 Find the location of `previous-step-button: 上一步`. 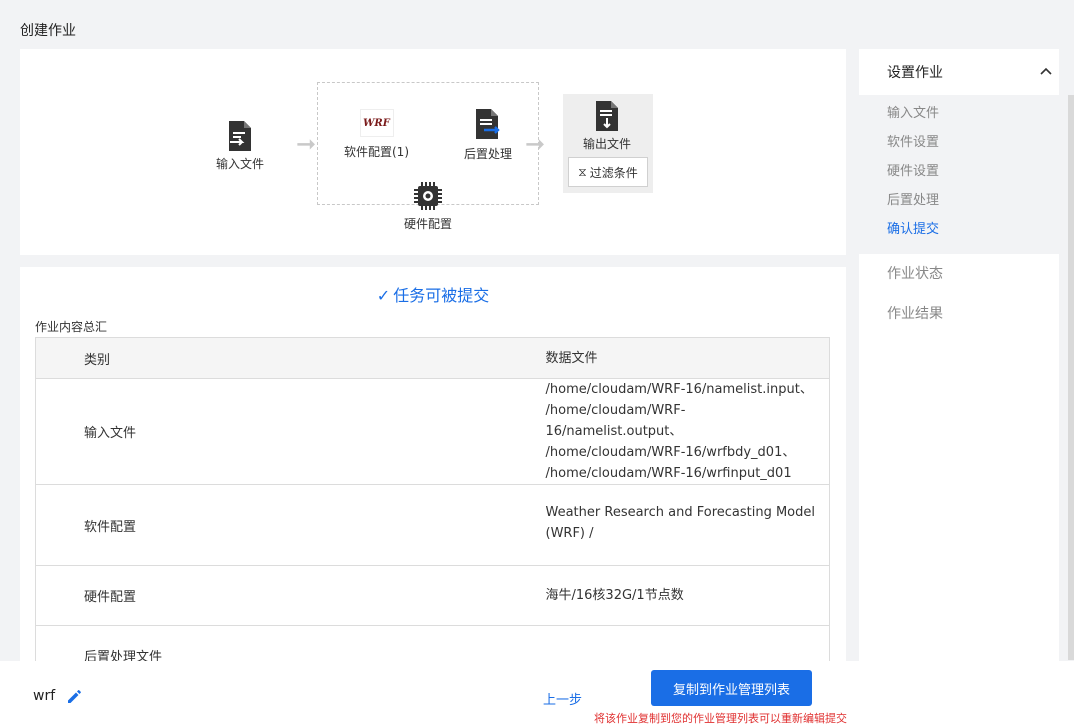

previous-step-button: 上一步 is located at coordinates (562, 698).